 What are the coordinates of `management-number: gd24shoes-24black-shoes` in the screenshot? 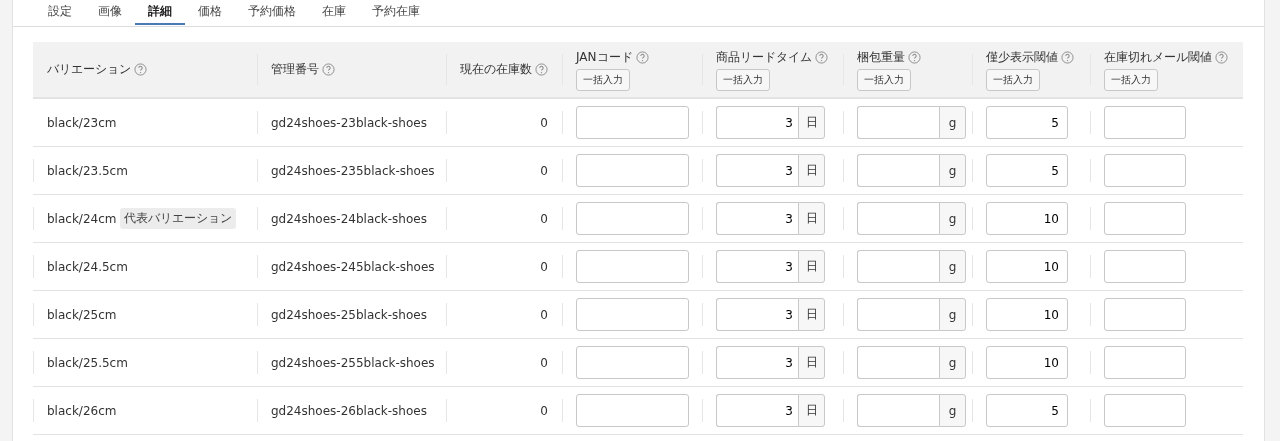 It's located at (349, 218).